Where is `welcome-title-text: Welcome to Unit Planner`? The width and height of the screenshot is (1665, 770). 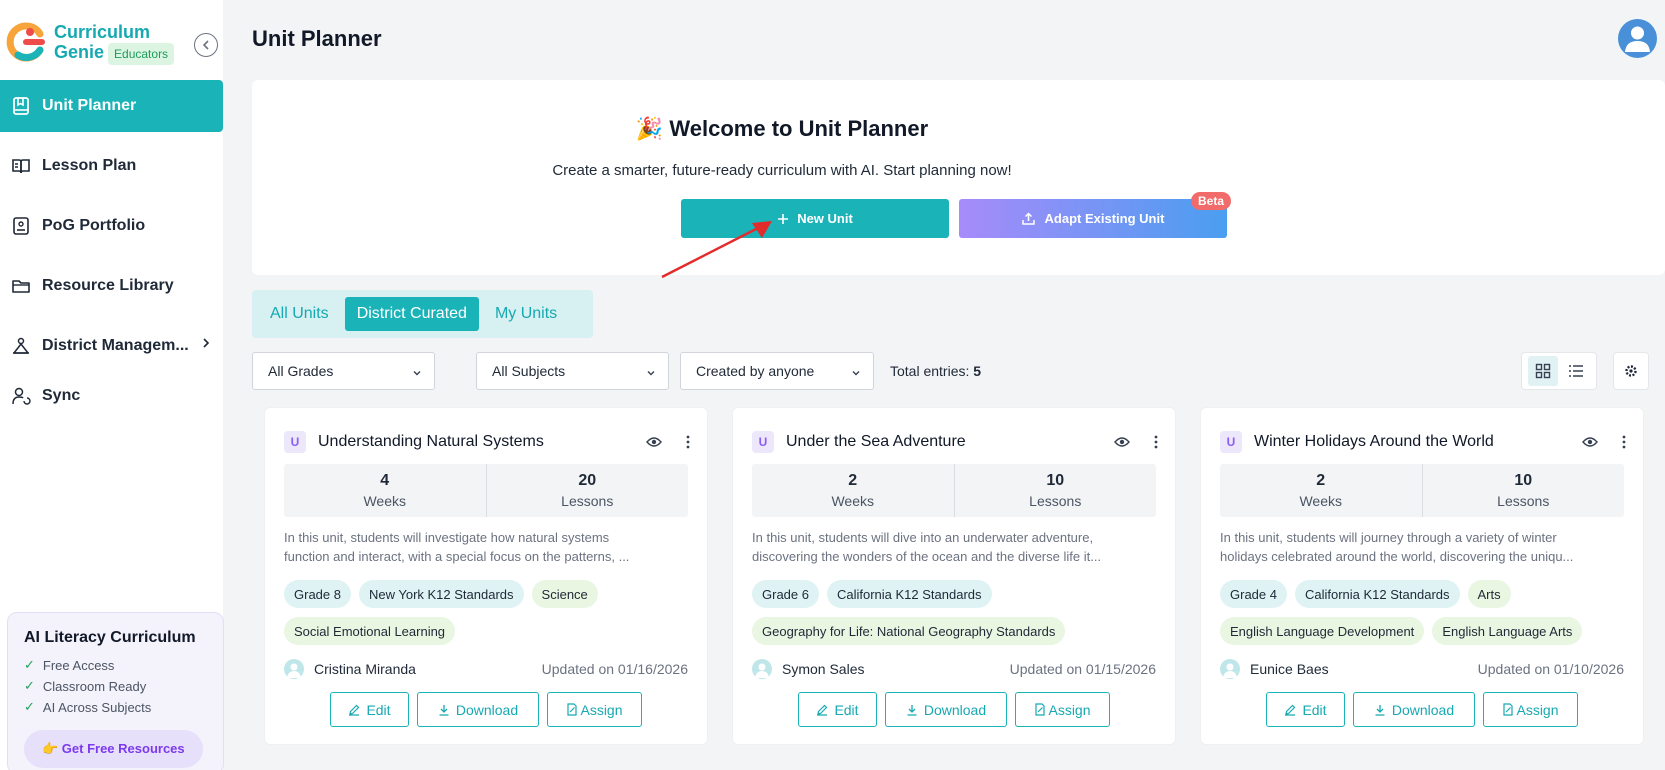
welcome-title-text: Welcome to Unit Planner is located at coordinates (799, 128).